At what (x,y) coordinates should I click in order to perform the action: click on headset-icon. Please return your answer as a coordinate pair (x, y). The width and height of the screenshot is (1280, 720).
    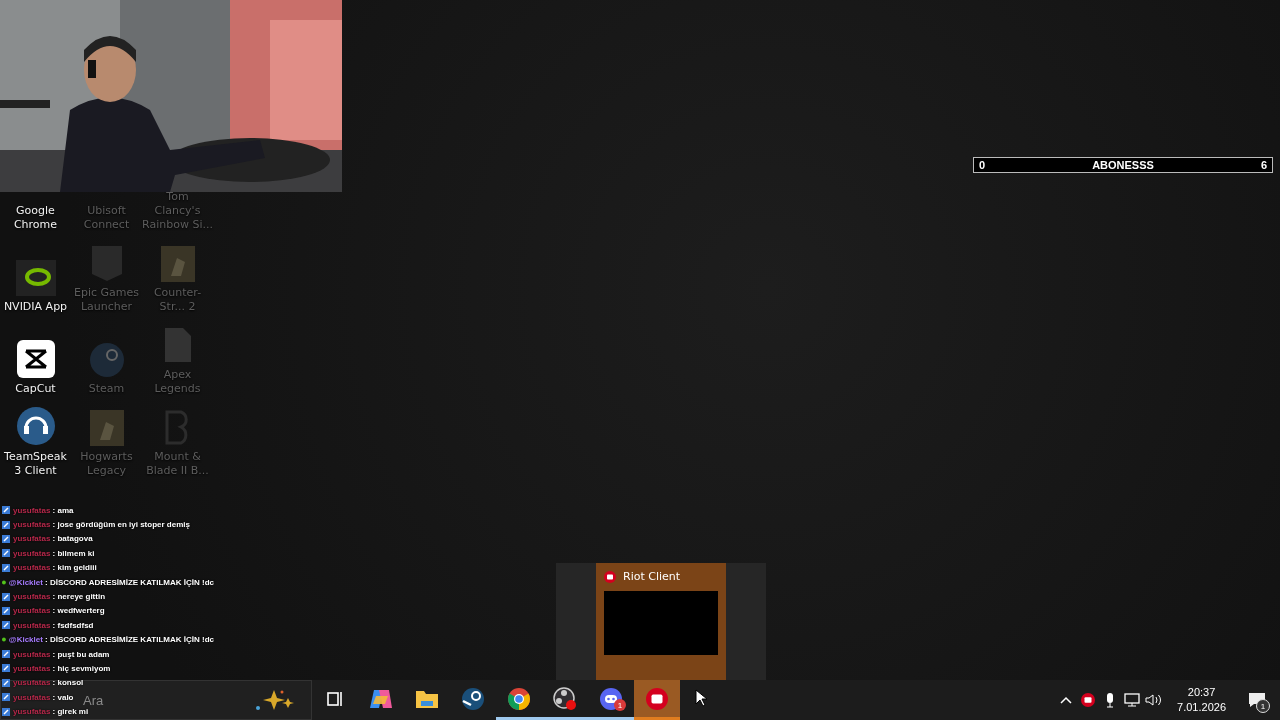
    Looking at the image, I should click on (35, 426).